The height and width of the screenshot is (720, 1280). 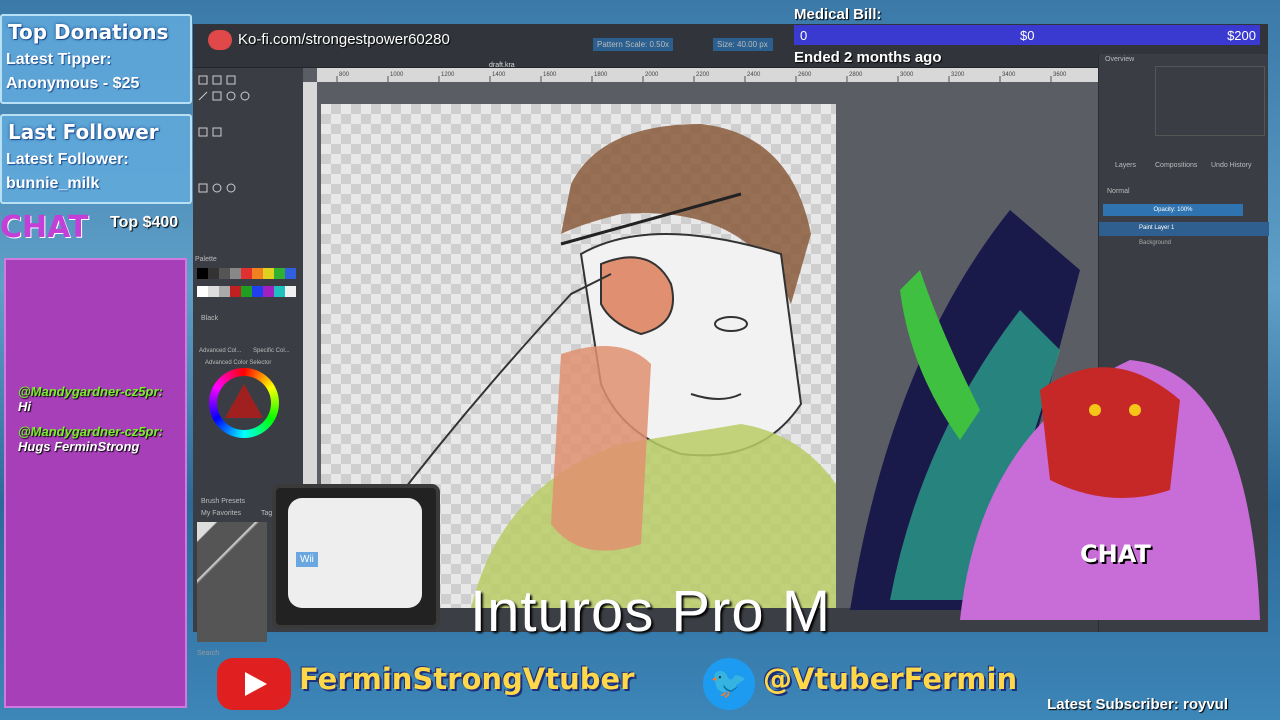 What do you see at coordinates (238, 363) in the screenshot?
I see `advanced-color-label: Advanced Color Selector` at bounding box center [238, 363].